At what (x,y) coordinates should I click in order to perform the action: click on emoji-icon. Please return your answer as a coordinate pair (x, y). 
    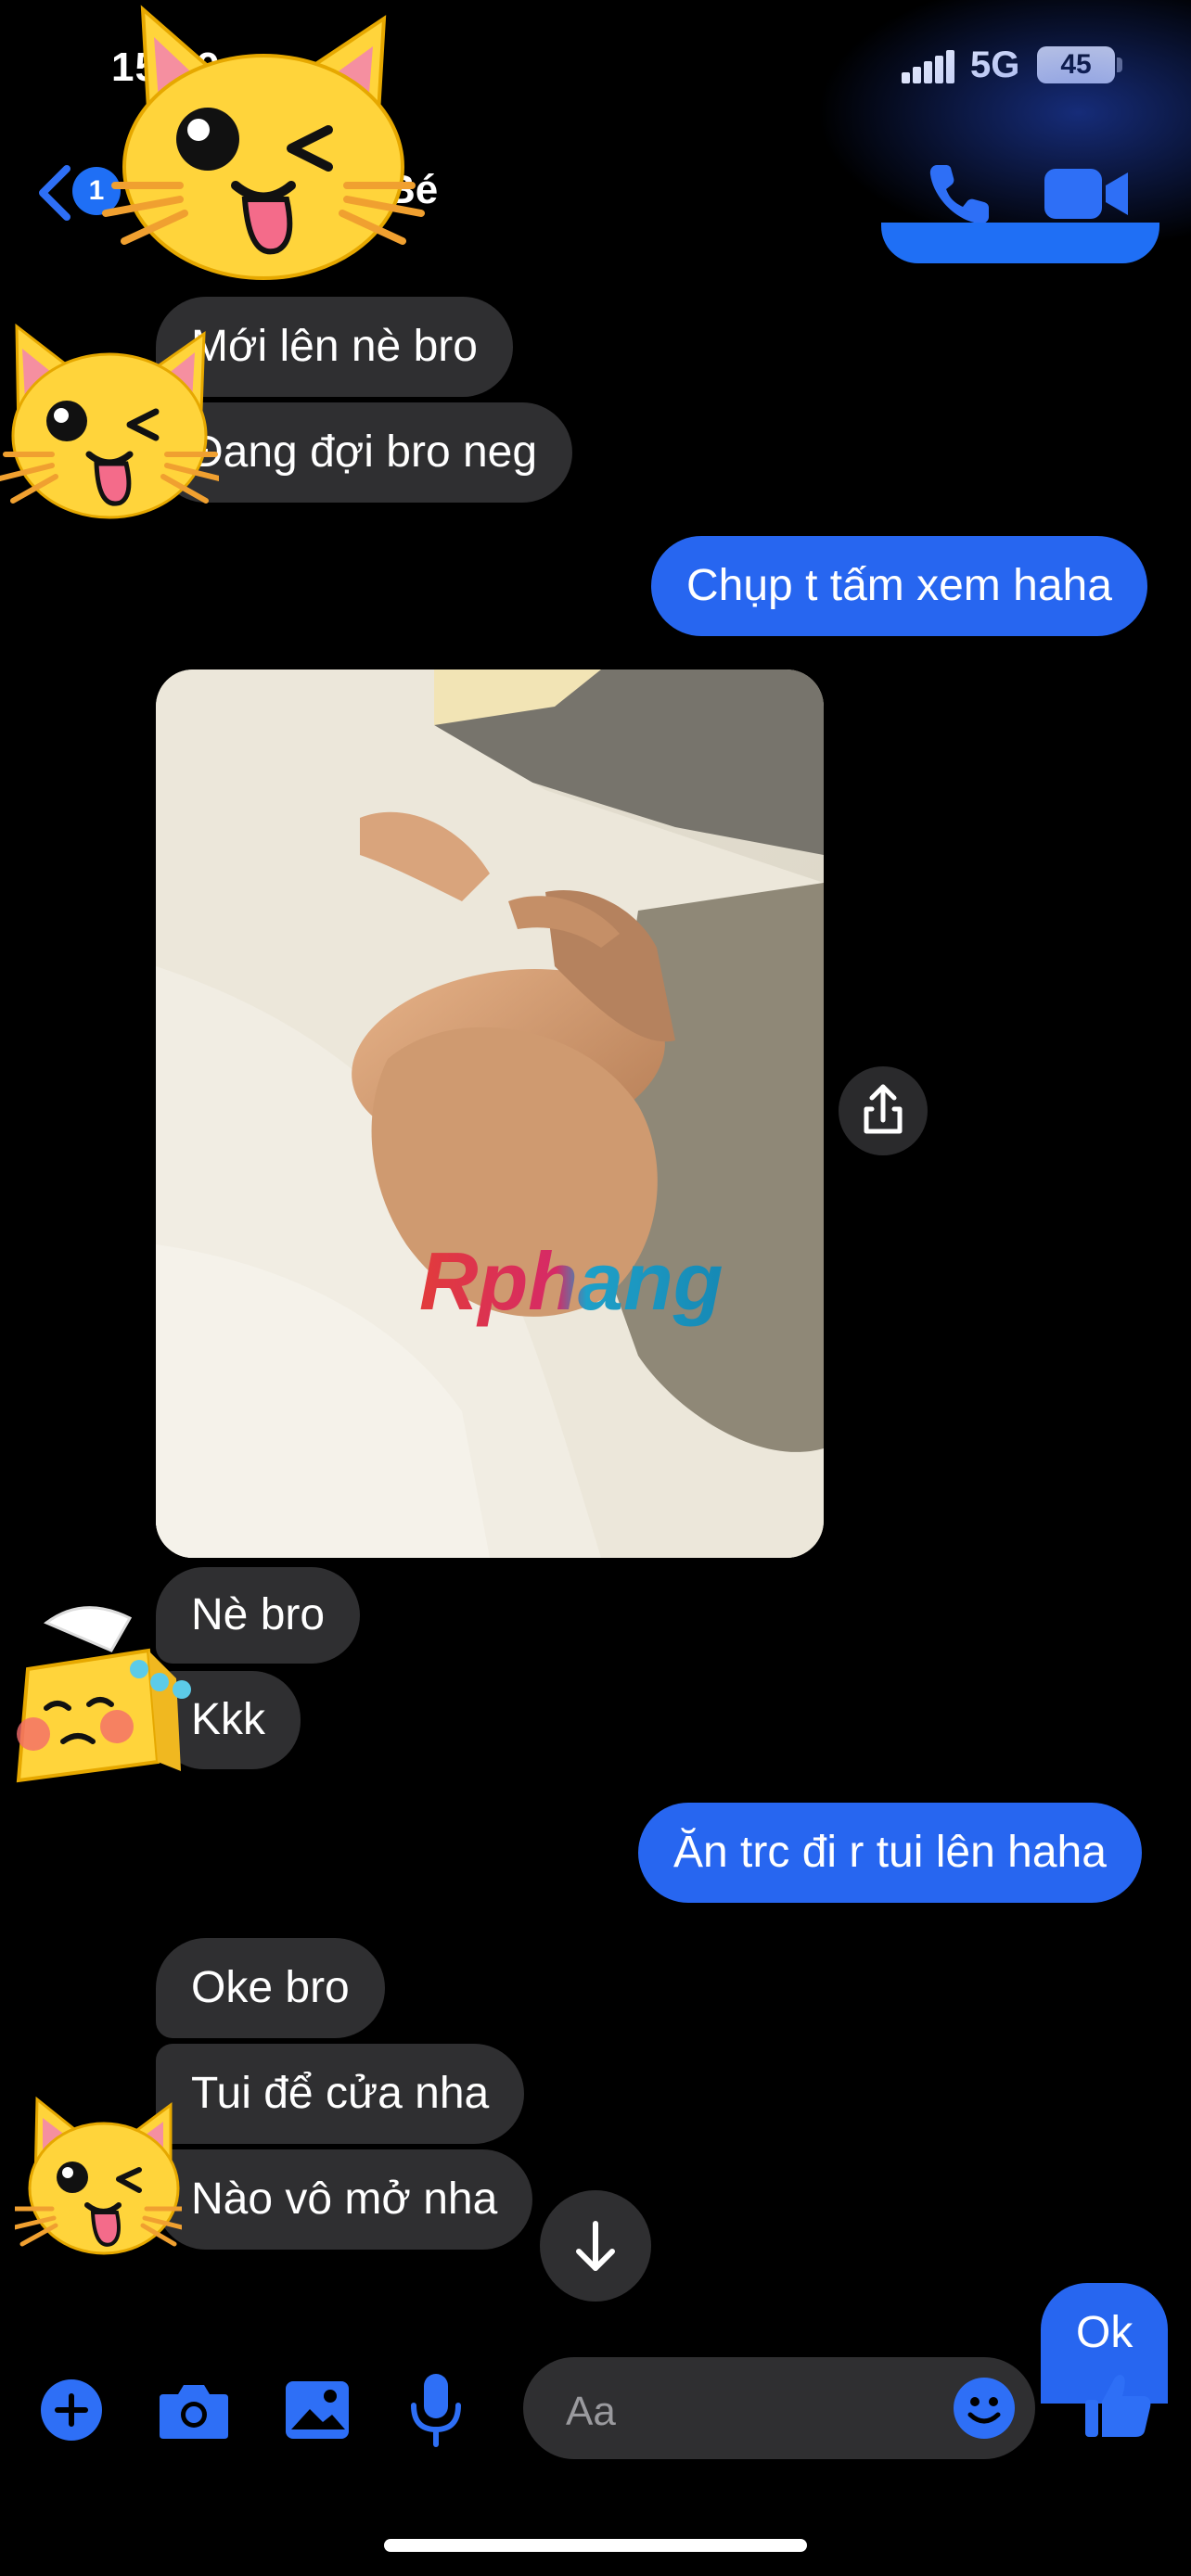
    Looking at the image, I should click on (984, 2408).